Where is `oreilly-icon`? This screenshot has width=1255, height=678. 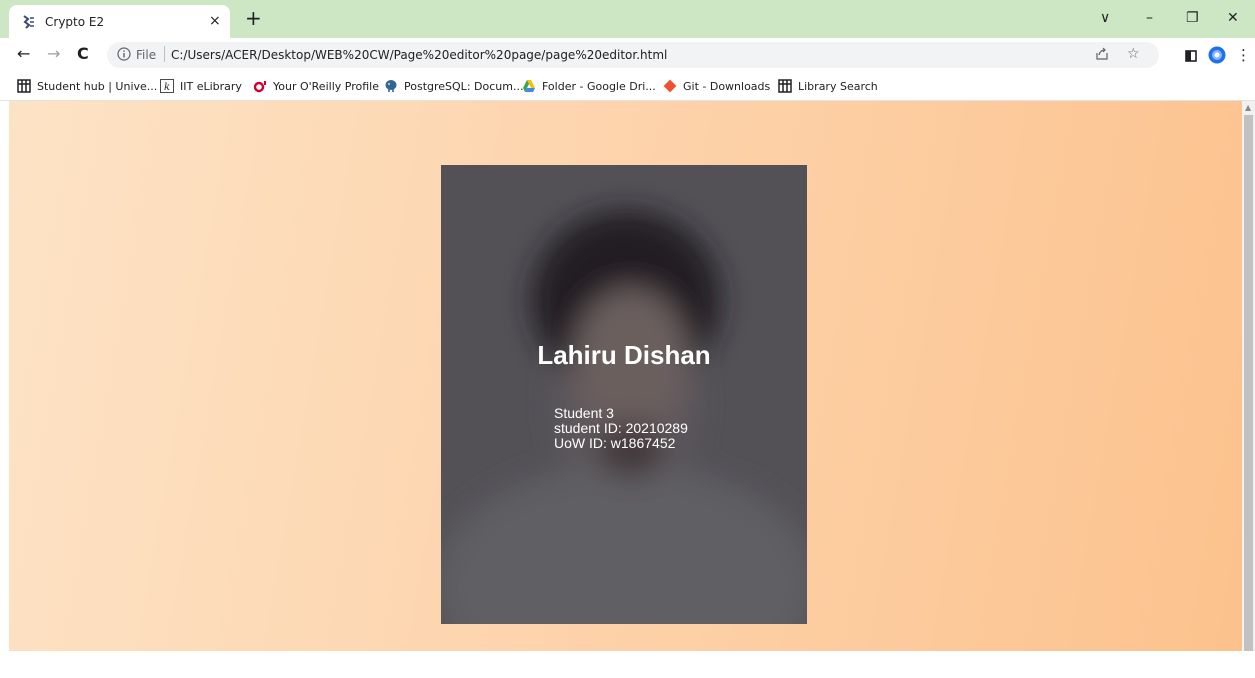
oreilly-icon is located at coordinates (259, 87).